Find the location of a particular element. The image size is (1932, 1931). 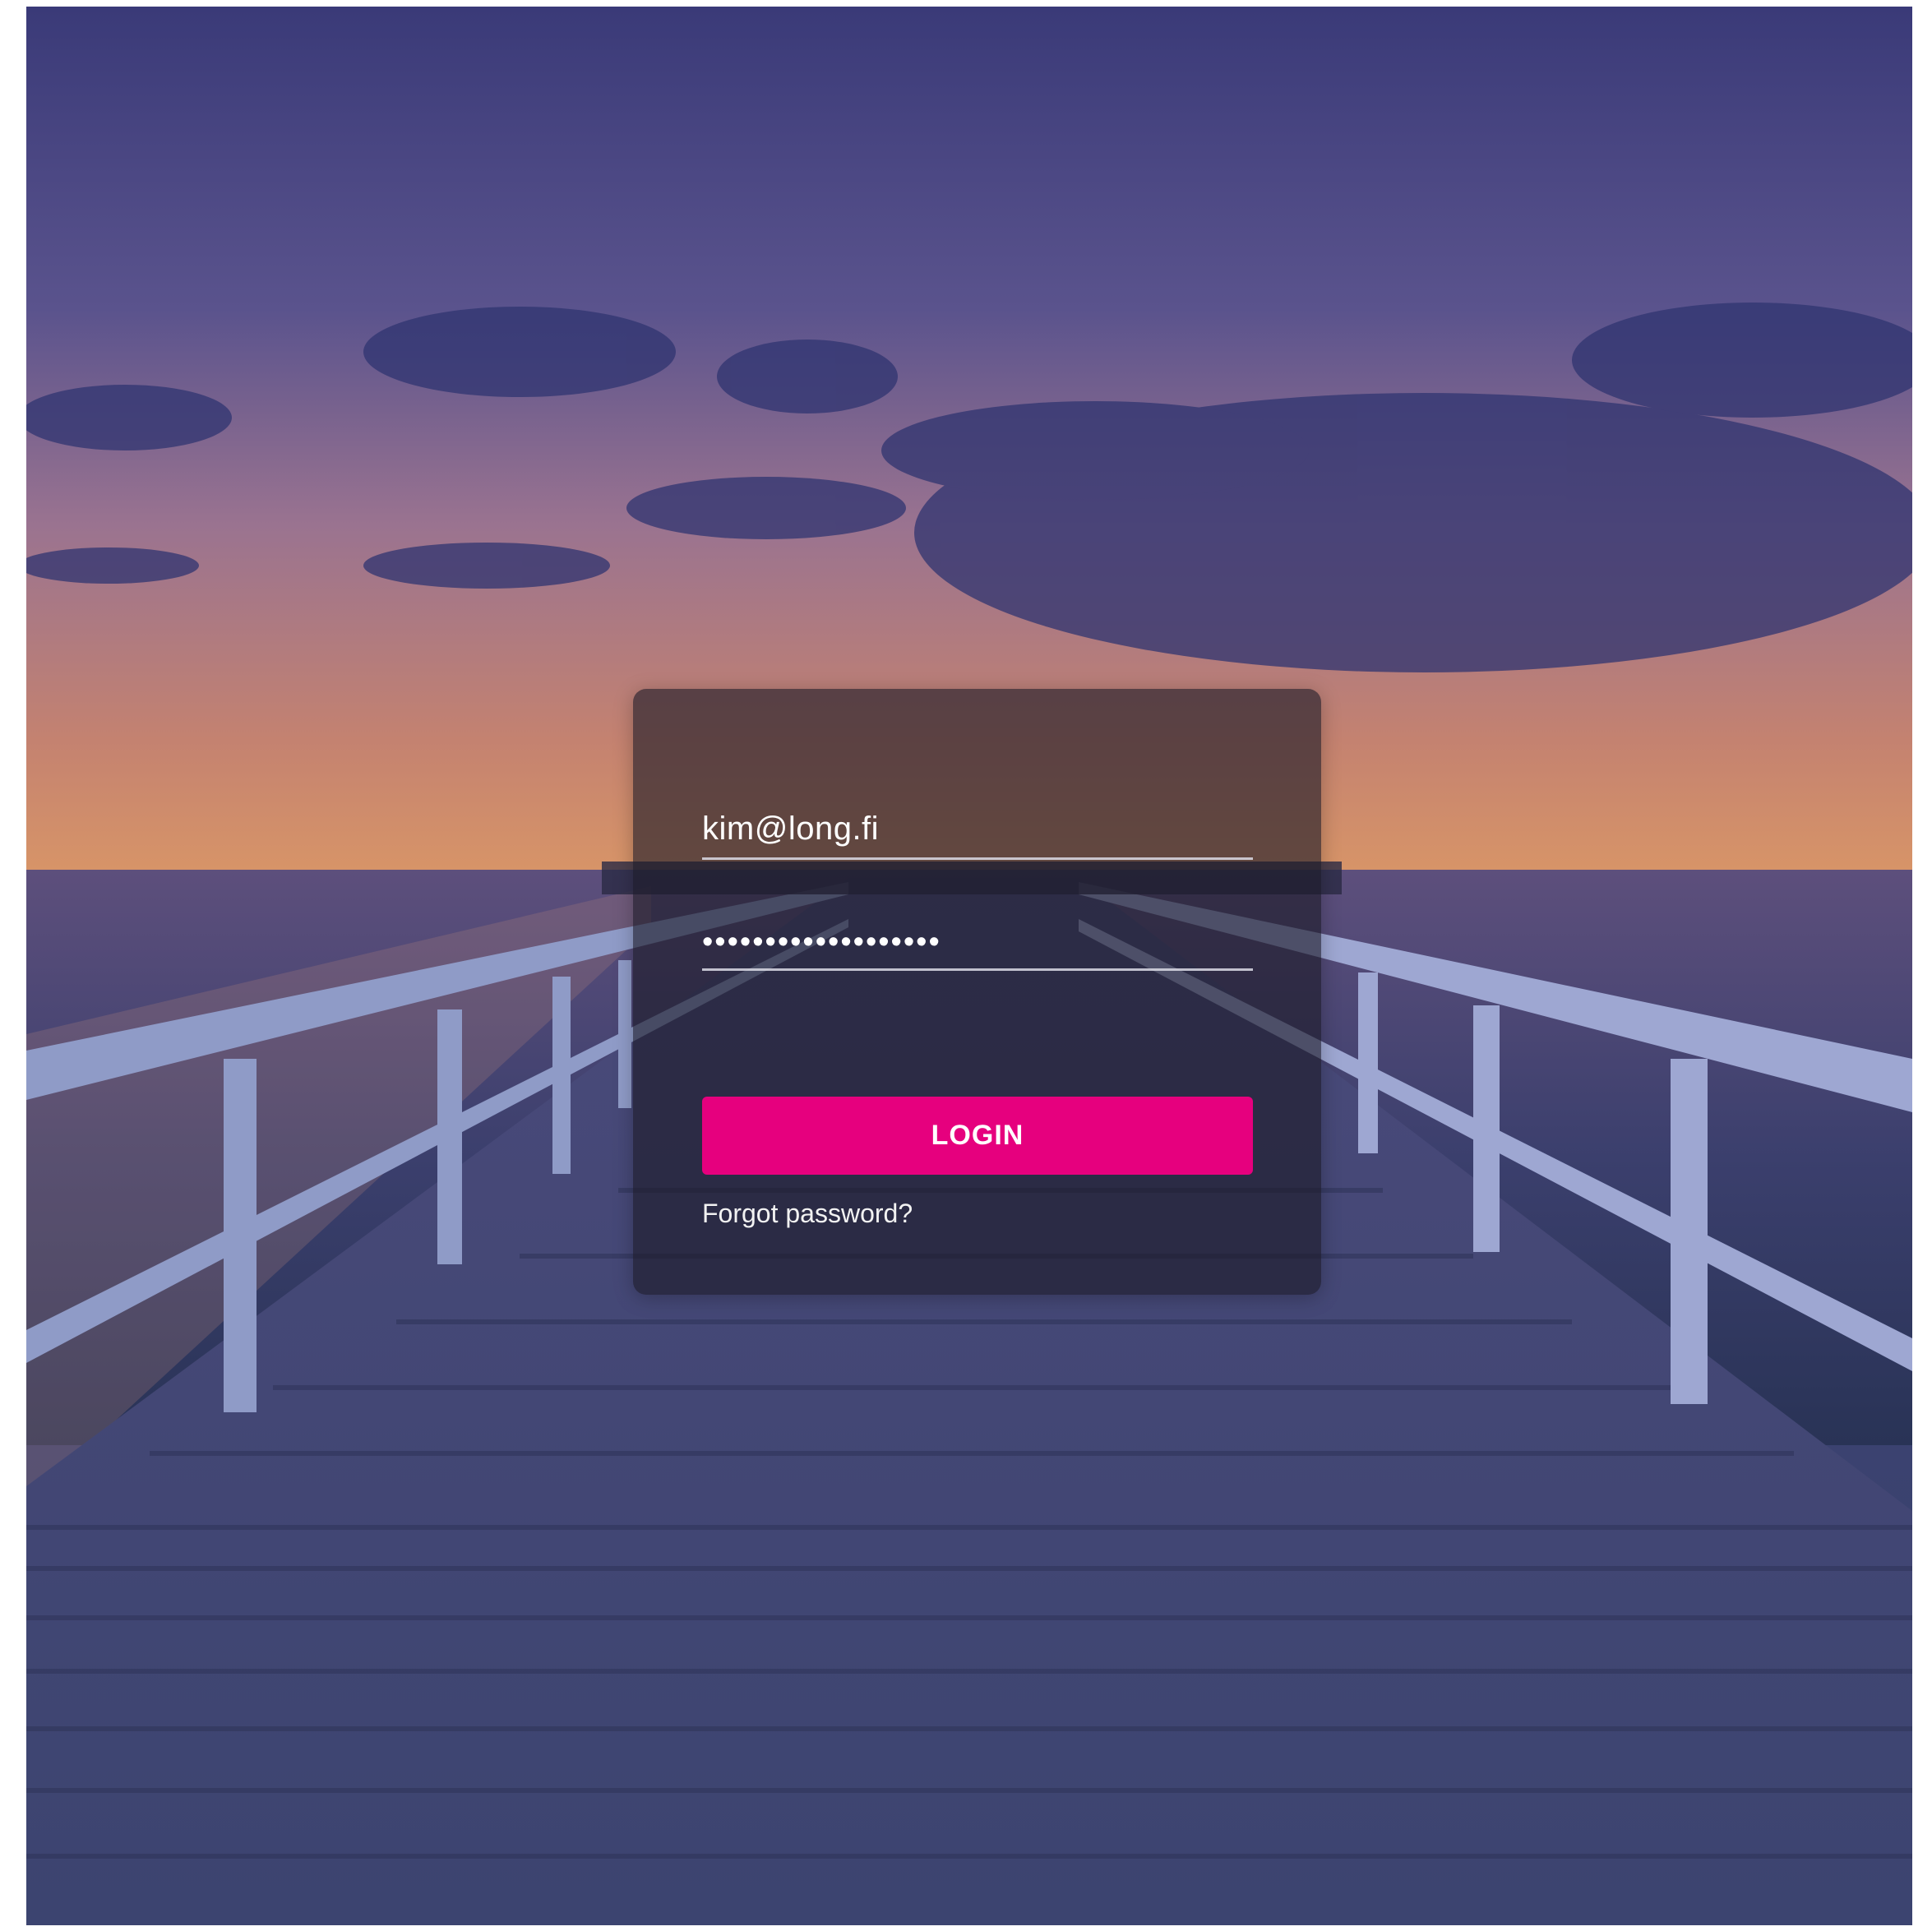

email-field: kim@long.fi is located at coordinates (977, 835).